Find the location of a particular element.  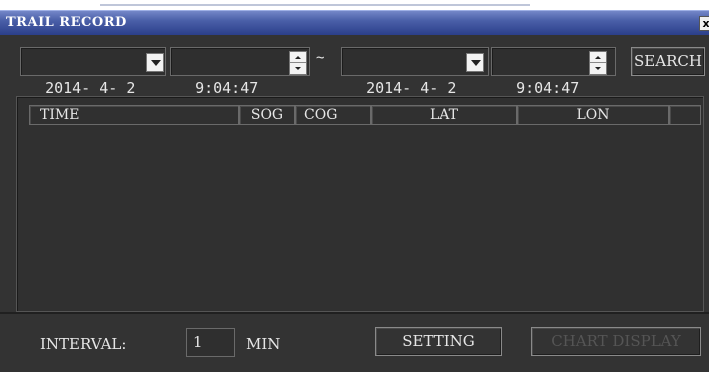

column-header-lat: LAT is located at coordinates (444, 115).